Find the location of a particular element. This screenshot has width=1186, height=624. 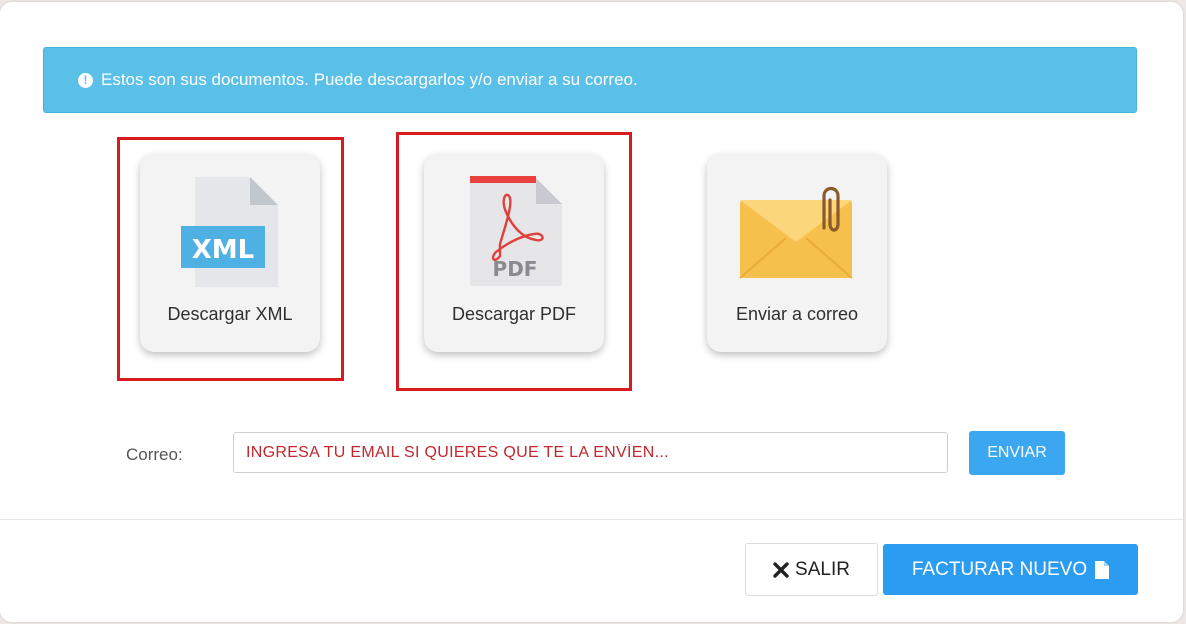

email-label: Correo: is located at coordinates (154, 454).